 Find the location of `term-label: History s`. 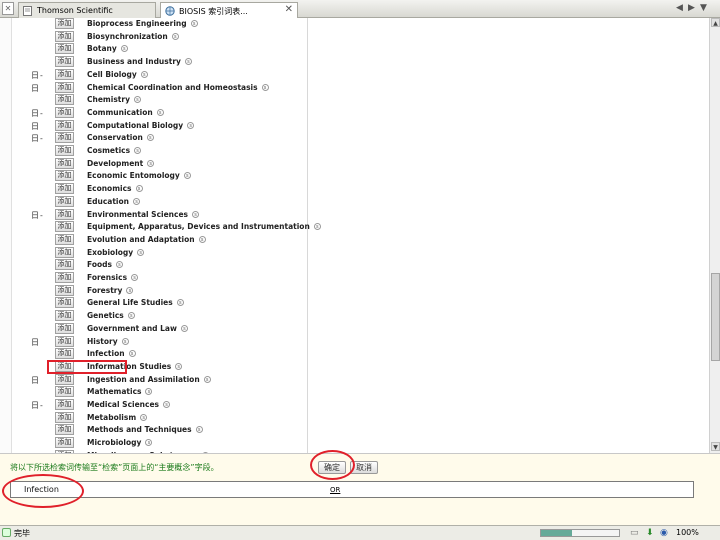

term-label: History s is located at coordinates (108, 341).